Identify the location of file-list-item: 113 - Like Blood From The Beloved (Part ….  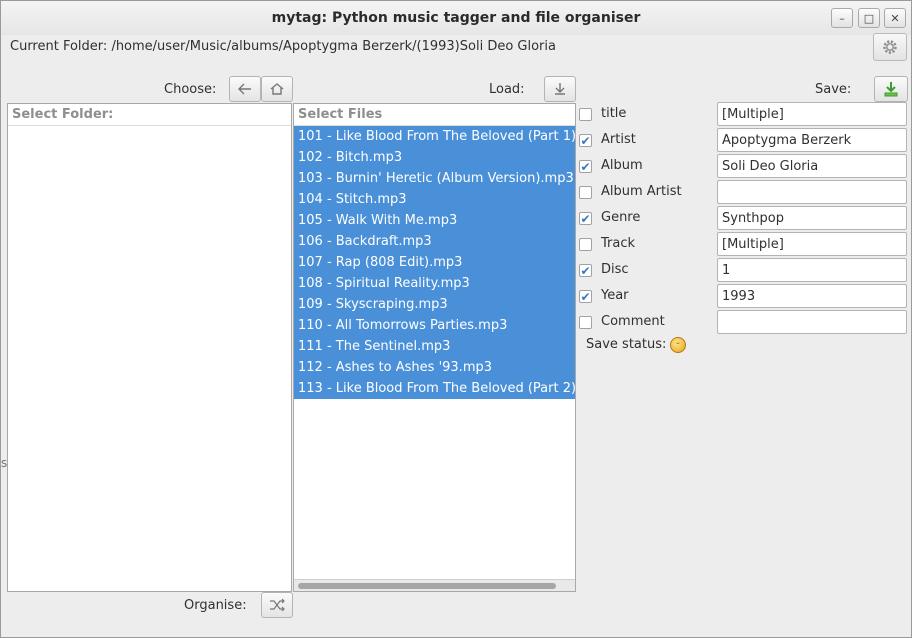
(434, 388).